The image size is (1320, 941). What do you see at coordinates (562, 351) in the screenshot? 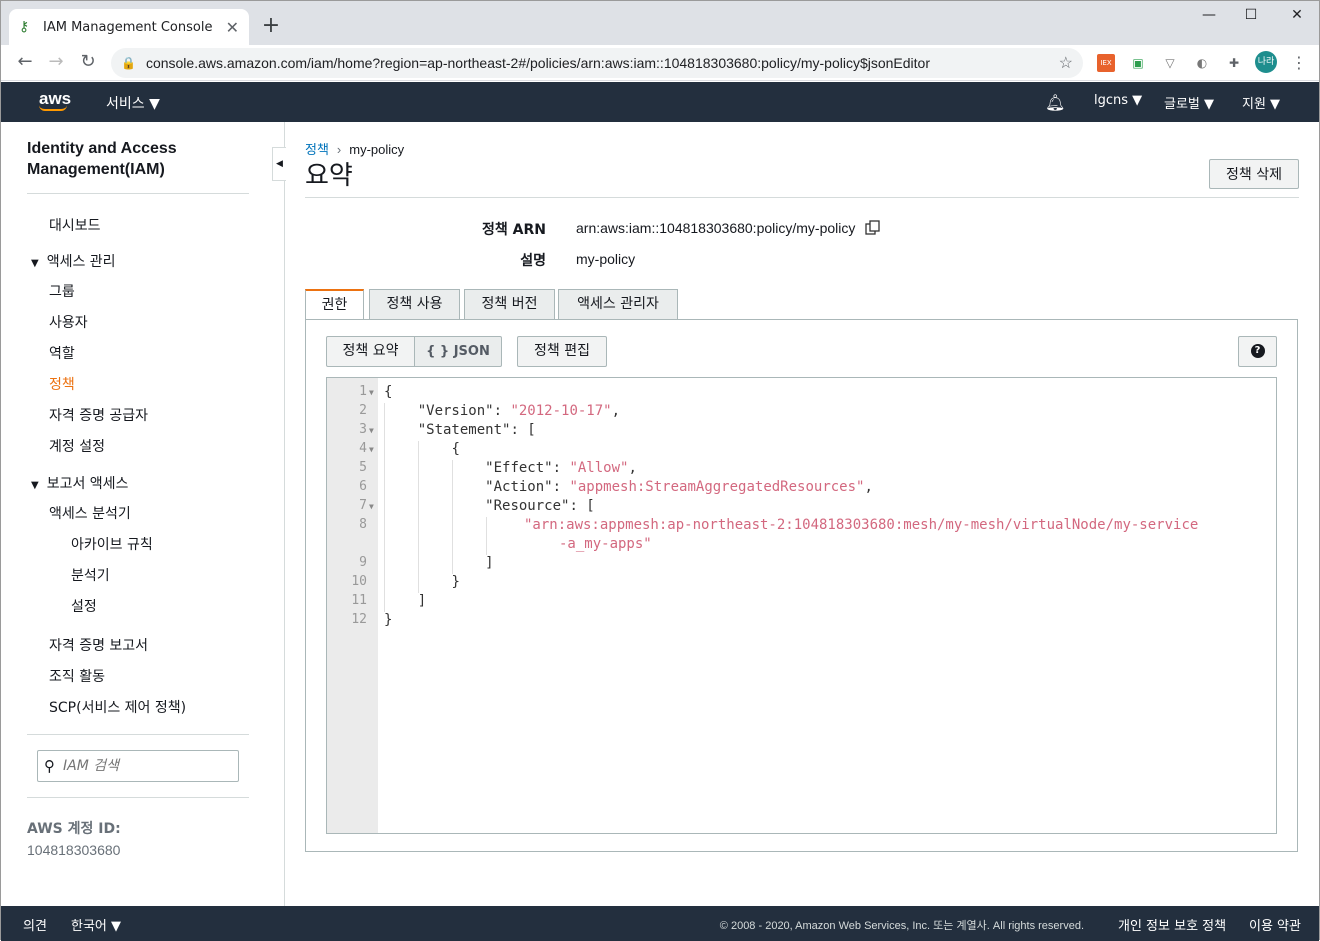
I see `edit-policy-button: 정책 편집` at bounding box center [562, 351].